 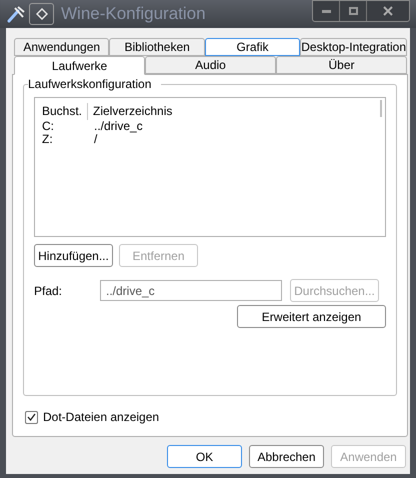 I want to click on tools-icon, so click(x=16, y=14).